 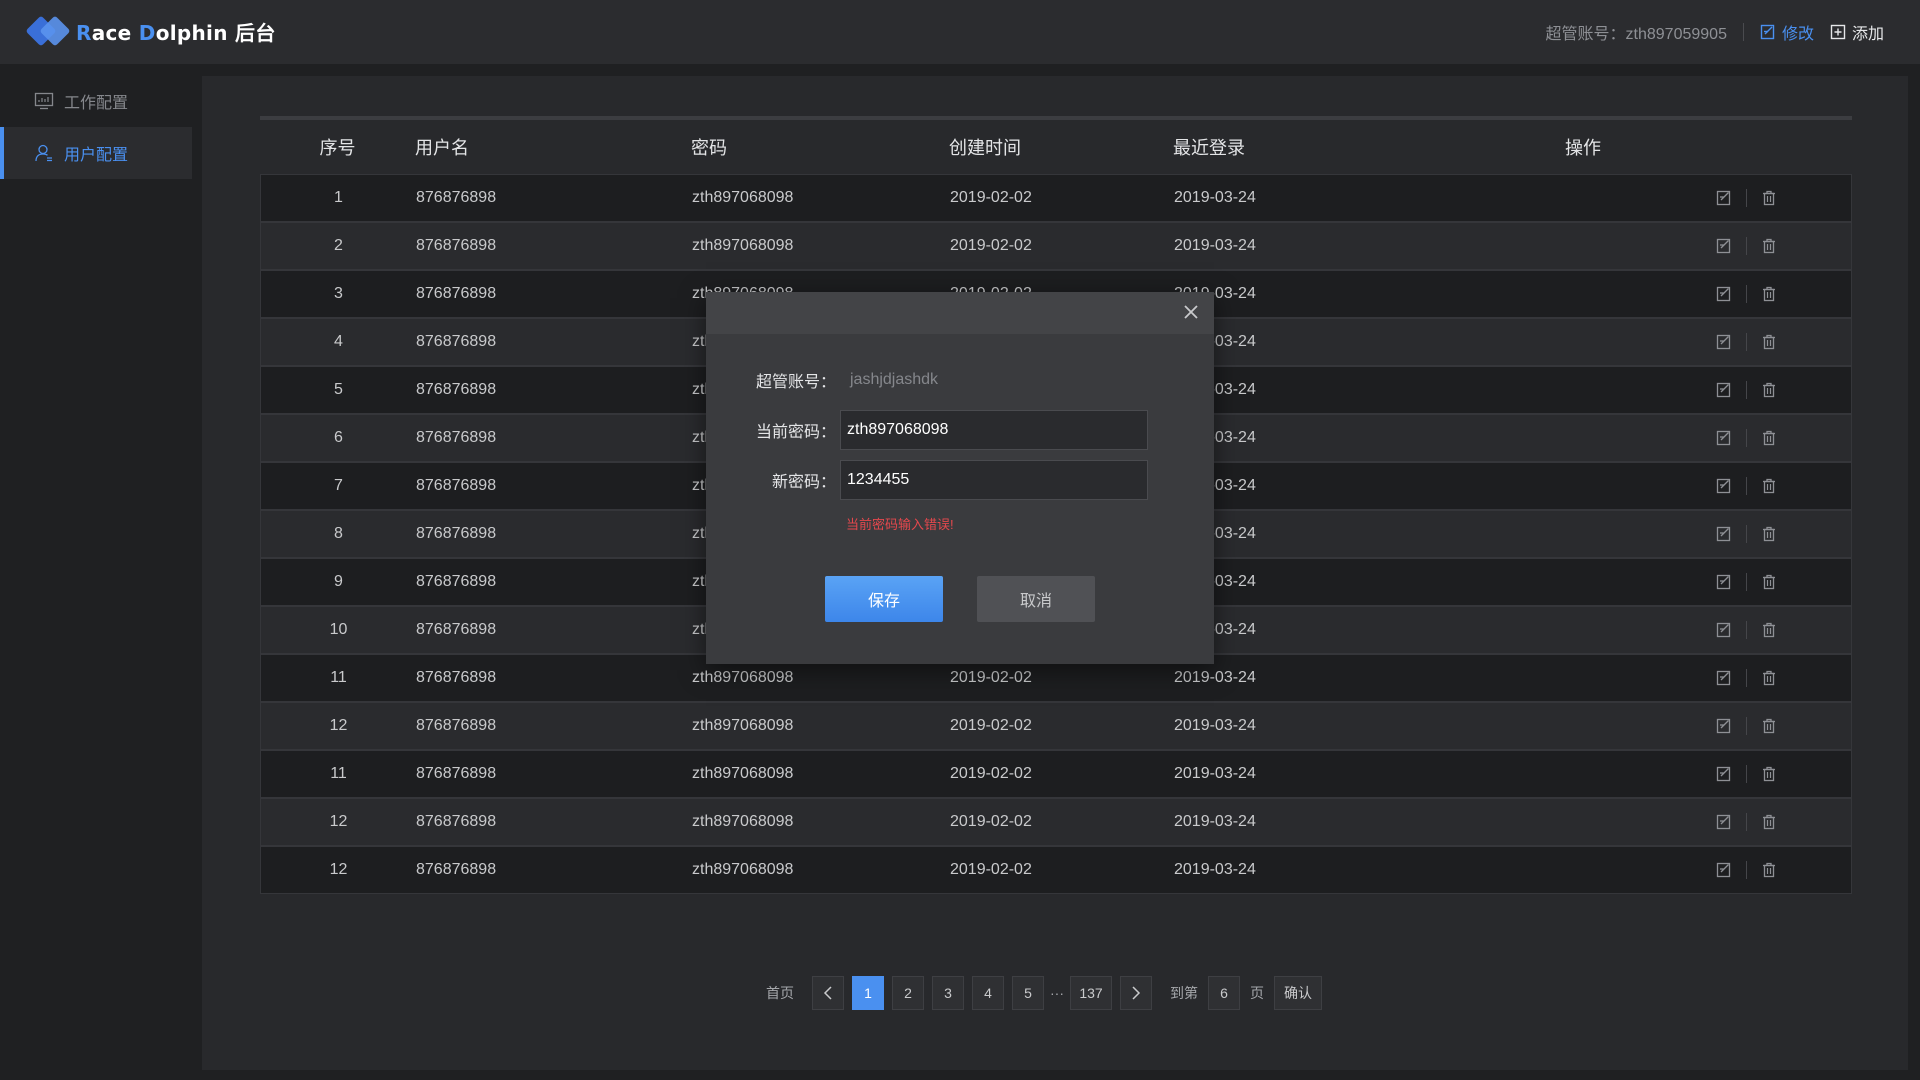 I want to click on cell-index: 7, so click(x=338, y=485).